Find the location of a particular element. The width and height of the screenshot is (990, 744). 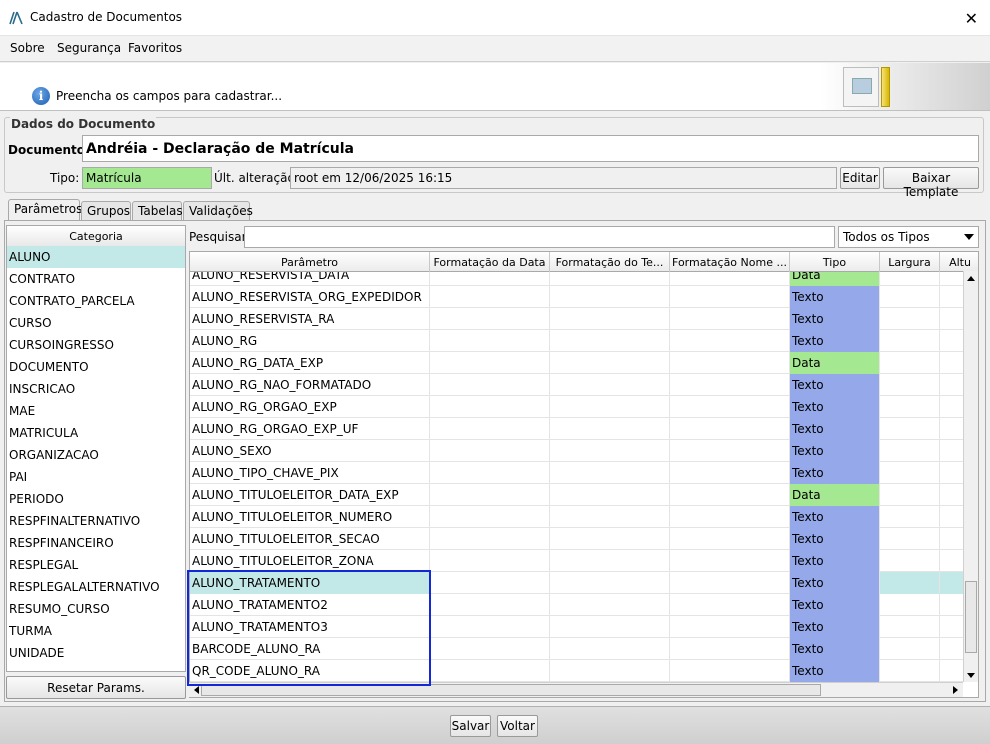

table-row: ALUNO_RG Texto is located at coordinates (577, 341).